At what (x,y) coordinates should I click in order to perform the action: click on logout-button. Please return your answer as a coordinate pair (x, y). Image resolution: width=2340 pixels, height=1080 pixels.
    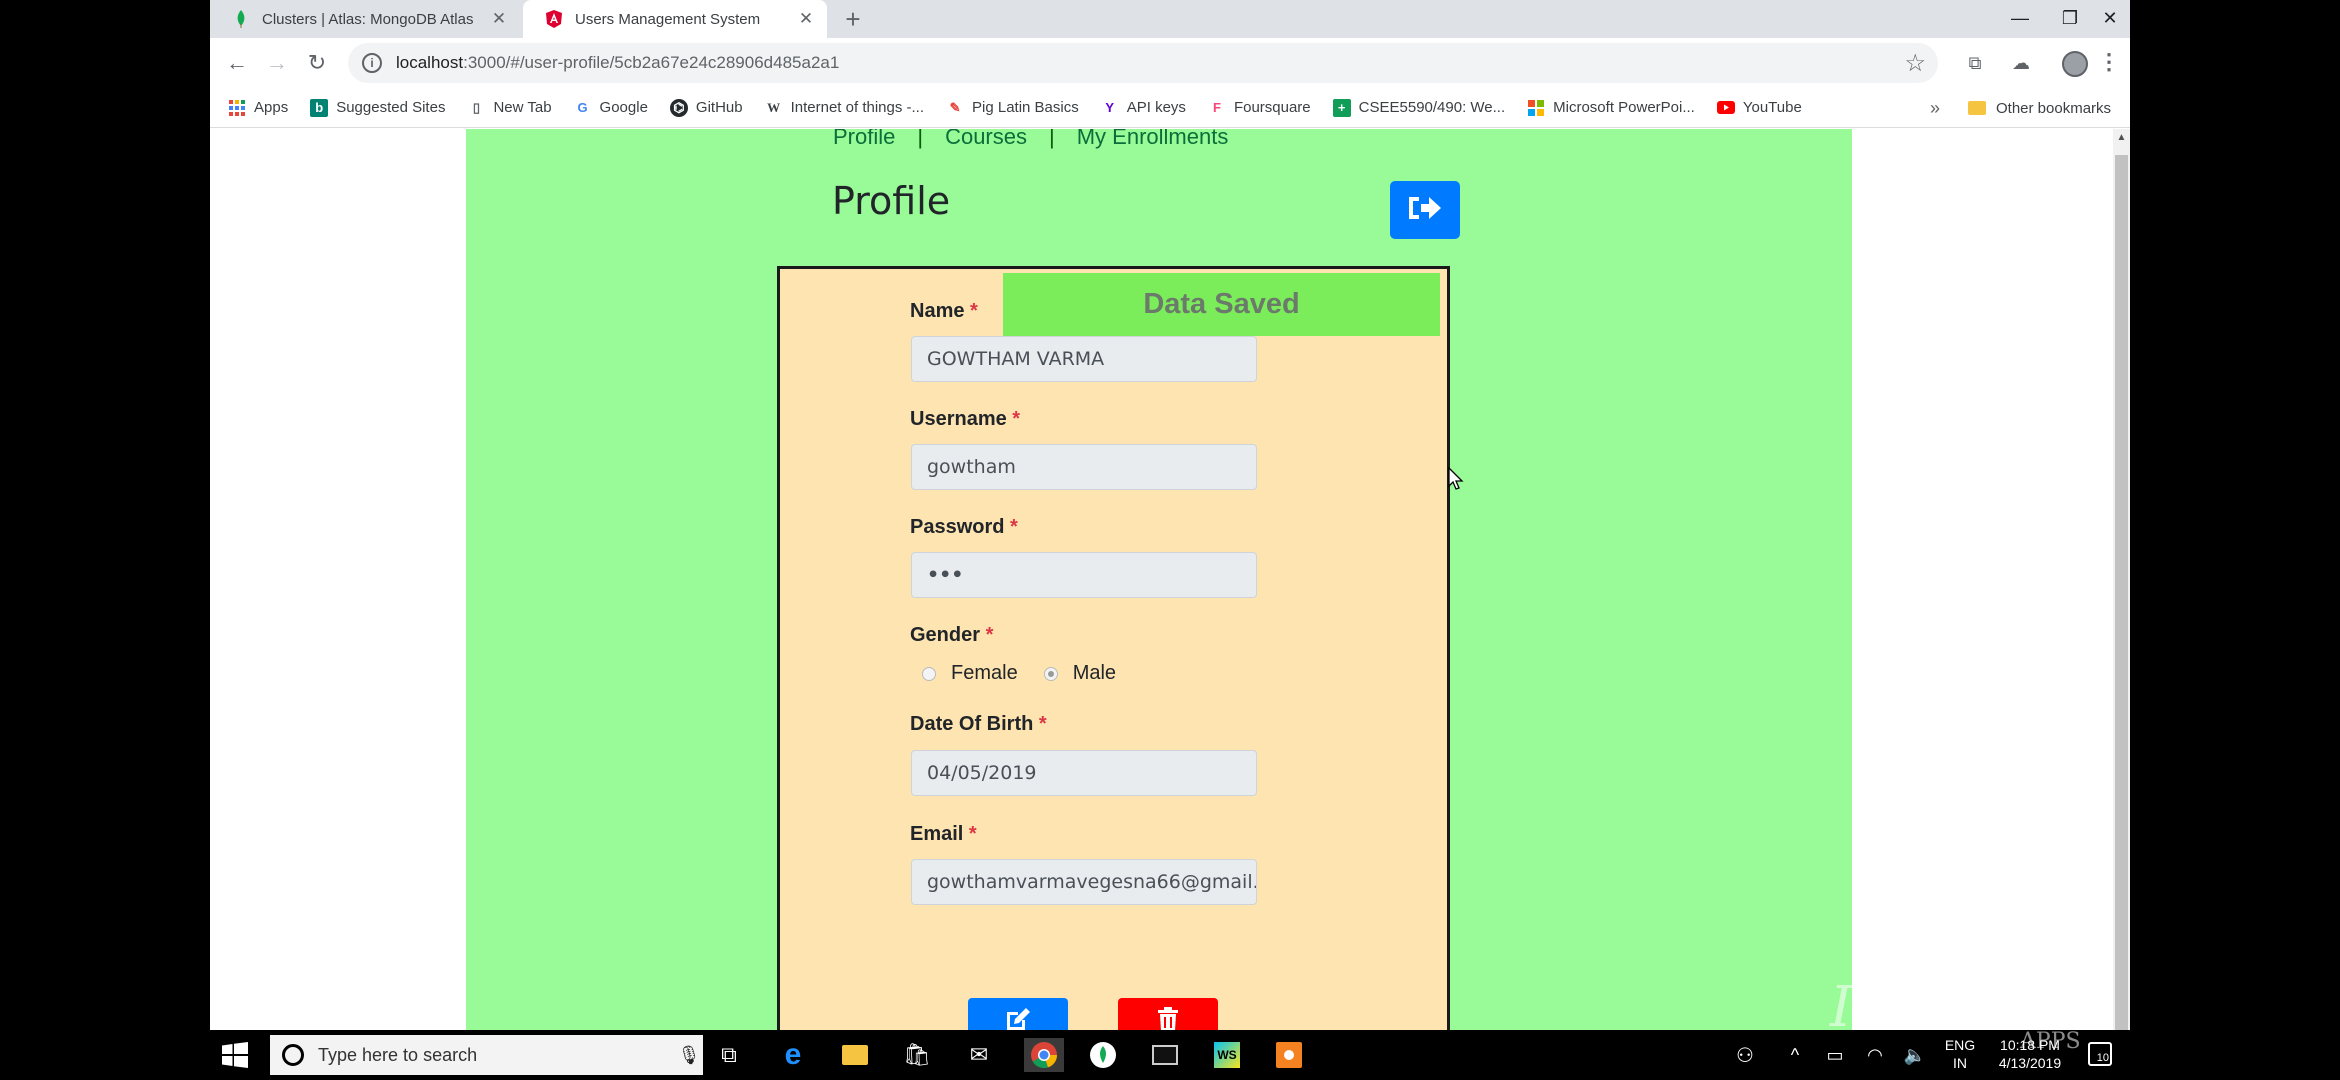
    Looking at the image, I should click on (1425, 210).